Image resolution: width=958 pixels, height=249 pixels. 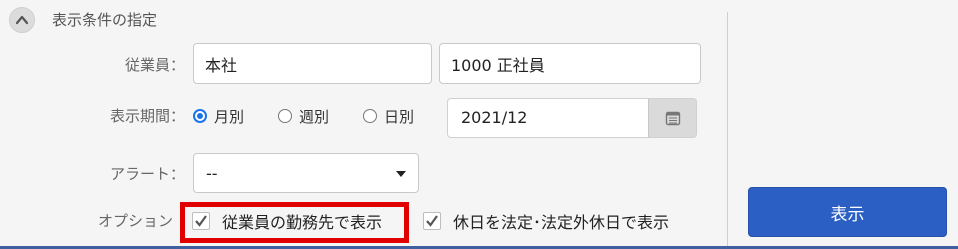 What do you see at coordinates (314, 116) in the screenshot?
I see `radio-weekly-label: 週別` at bounding box center [314, 116].